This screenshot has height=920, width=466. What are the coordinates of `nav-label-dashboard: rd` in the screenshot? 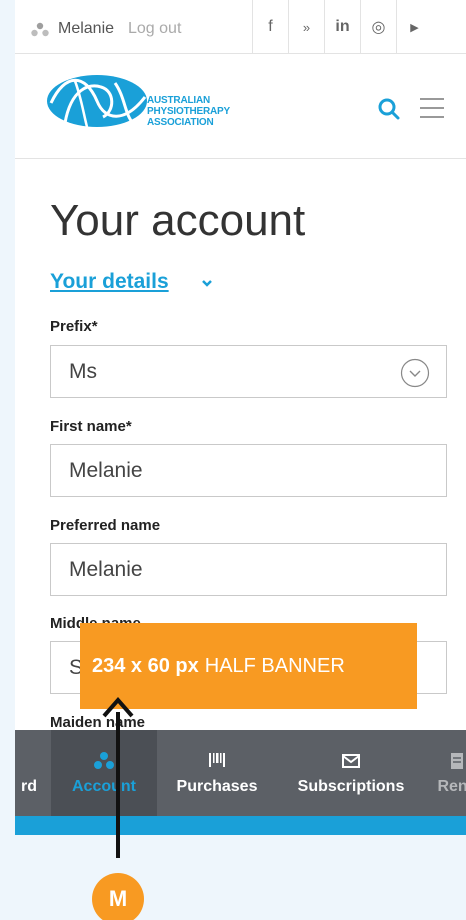 It's located at (29, 786).